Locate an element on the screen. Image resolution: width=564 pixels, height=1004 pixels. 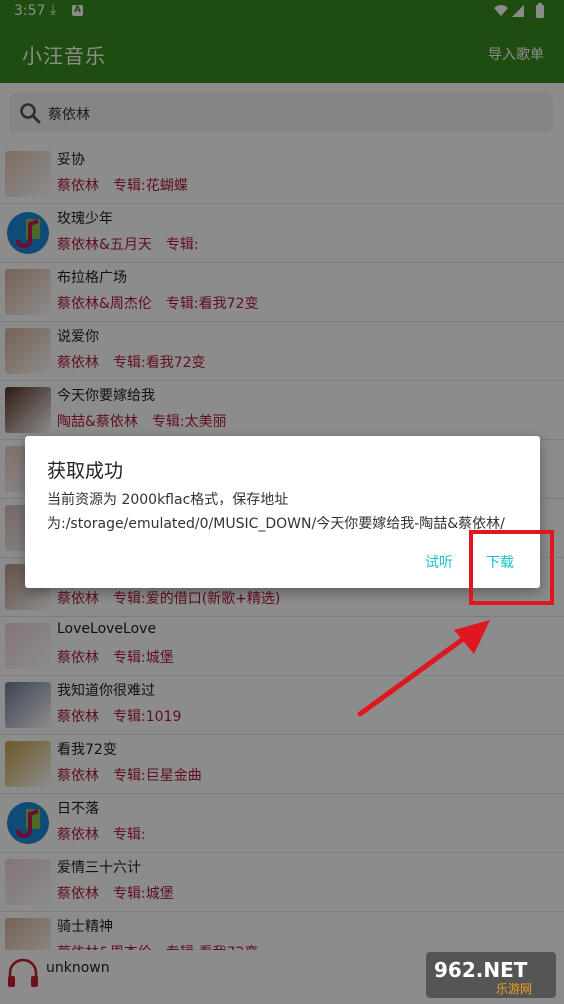
watermark-logo: 962.NET 乐游网 is located at coordinates (491, 975).